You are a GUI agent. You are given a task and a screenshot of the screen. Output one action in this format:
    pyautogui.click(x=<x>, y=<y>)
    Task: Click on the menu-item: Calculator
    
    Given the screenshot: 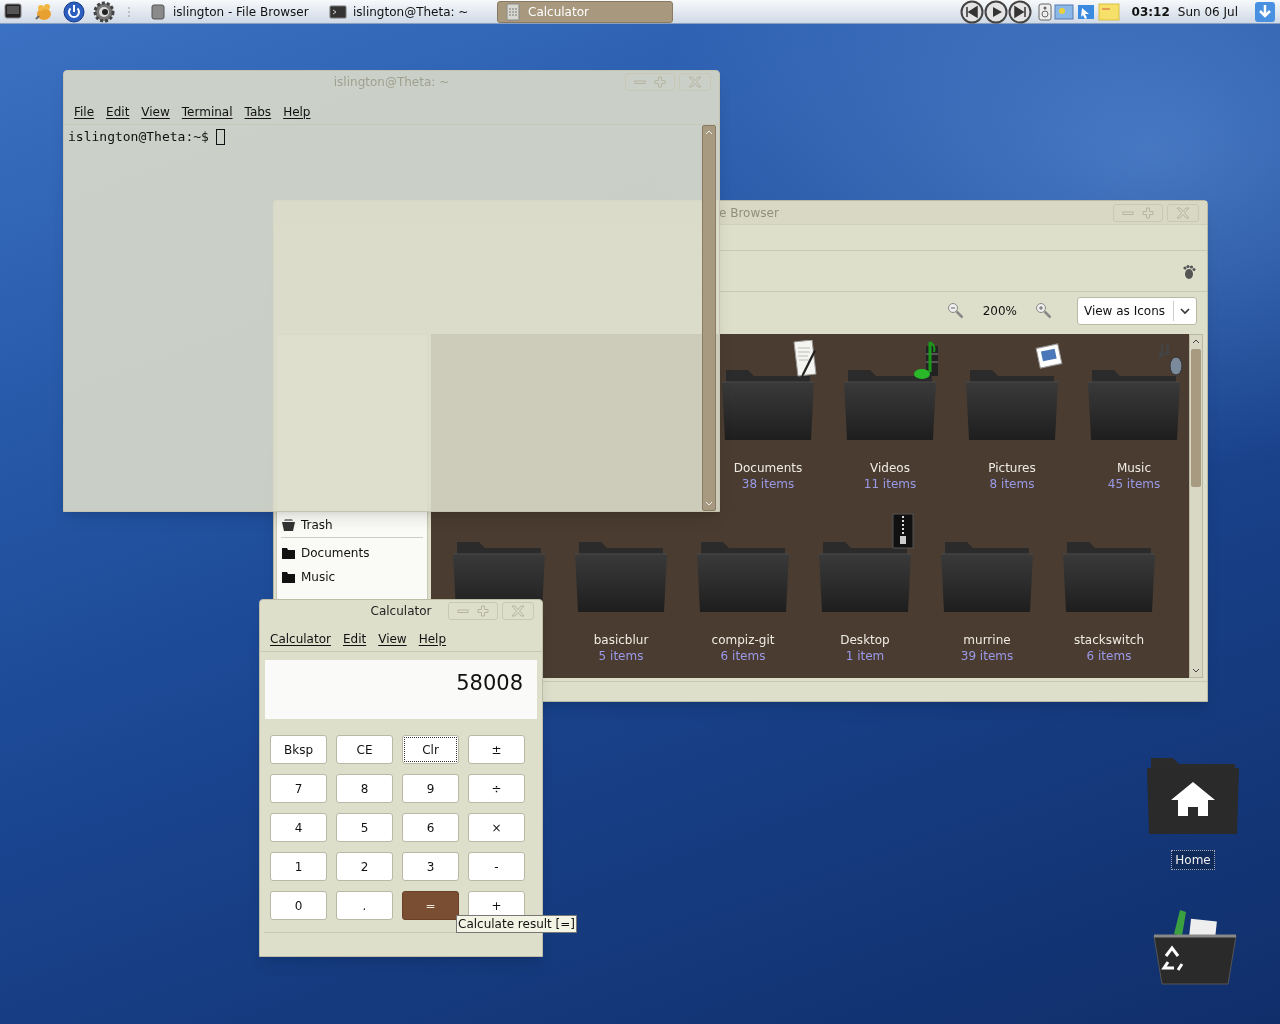 What is the action you would take?
    pyautogui.click(x=300, y=638)
    